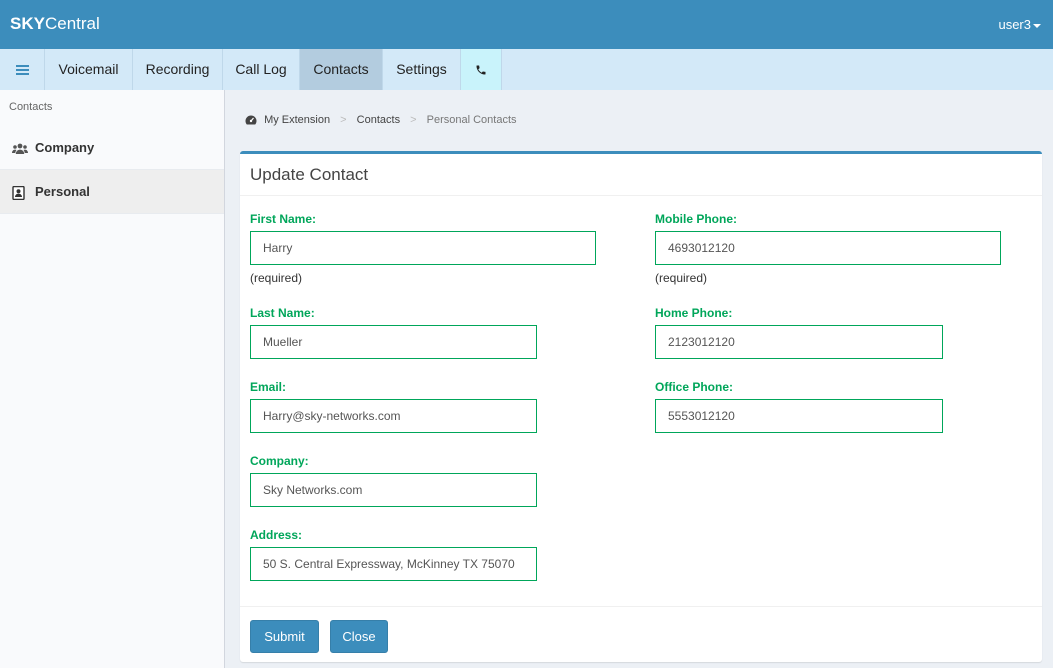 Image resolution: width=1053 pixels, height=668 pixels. I want to click on dashboard-icon, so click(254, 120).